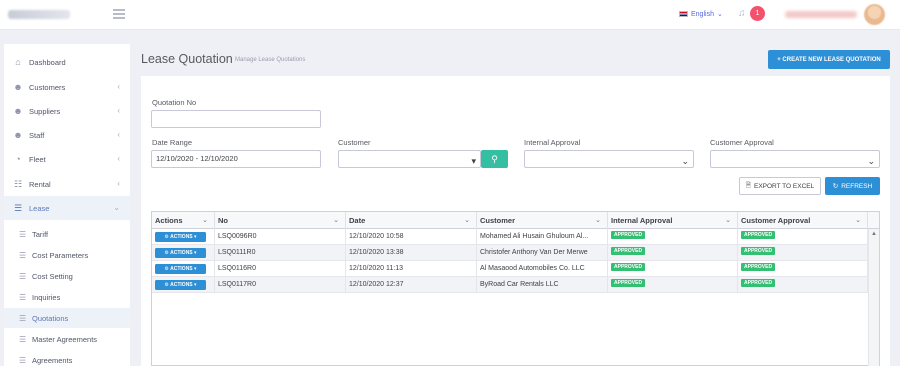 Image resolution: width=900 pixels, height=366 pixels. Describe the element at coordinates (821, 14) in the screenshot. I see `user-name` at that location.